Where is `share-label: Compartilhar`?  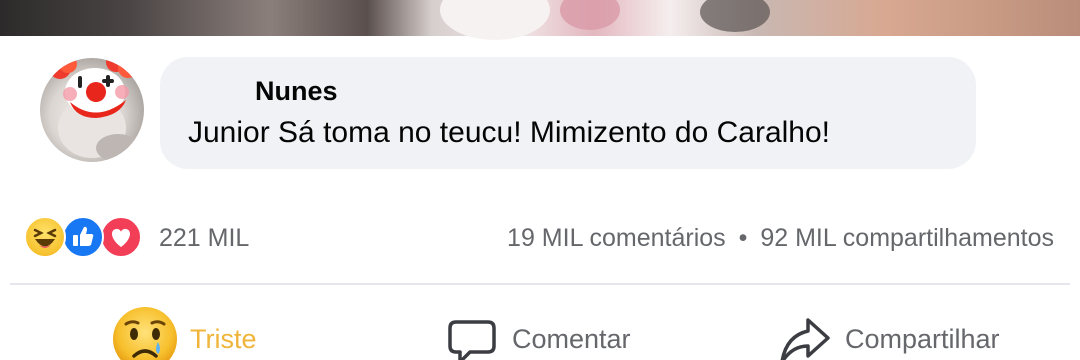 share-label: Compartilhar is located at coordinates (922, 339).